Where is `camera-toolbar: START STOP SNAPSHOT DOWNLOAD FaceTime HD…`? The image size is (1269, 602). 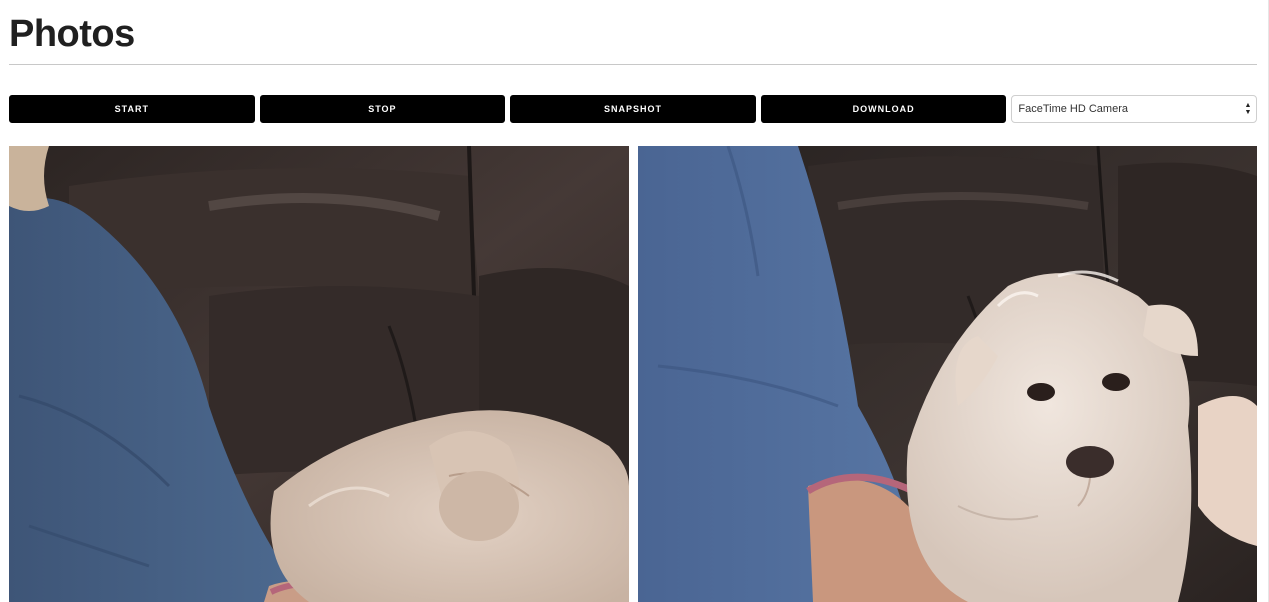
camera-toolbar: START STOP SNAPSHOT DOWNLOAD FaceTime HD… is located at coordinates (633, 109).